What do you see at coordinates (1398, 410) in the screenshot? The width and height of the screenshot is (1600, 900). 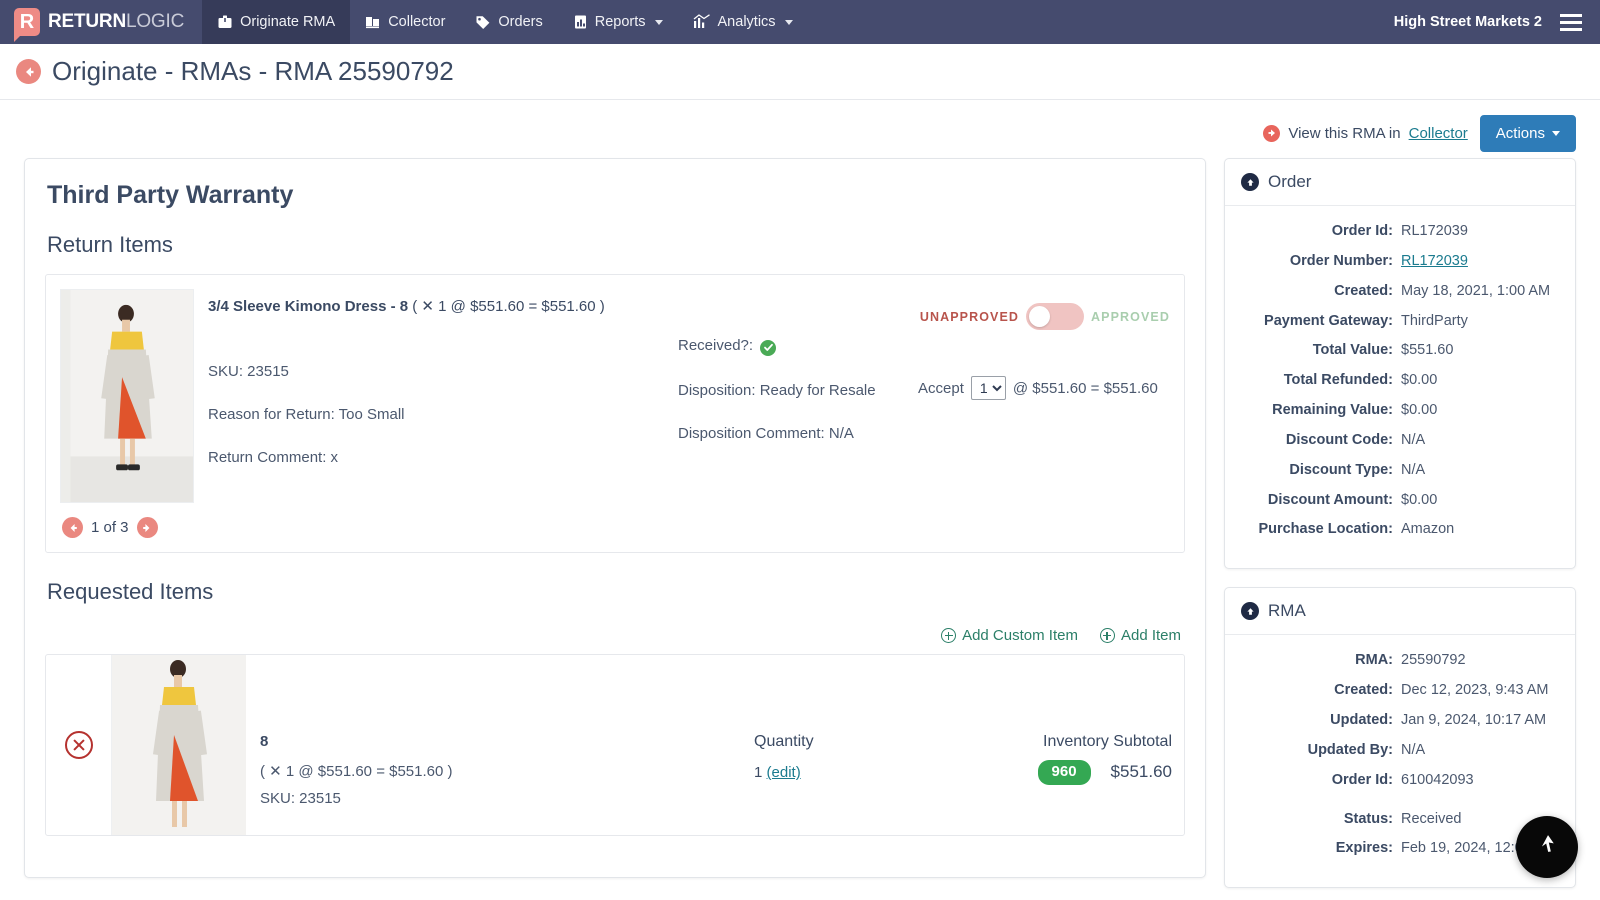 I see `order-field-remaining-value: Remaining Value: $0.00` at bounding box center [1398, 410].